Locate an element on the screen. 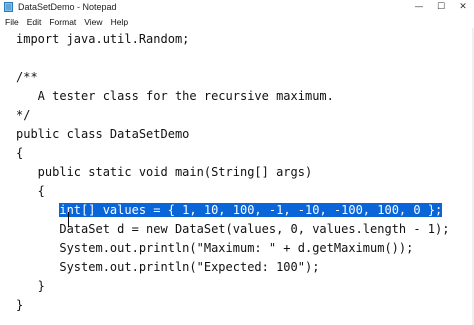  minimize-button: — is located at coordinates (419, 7).